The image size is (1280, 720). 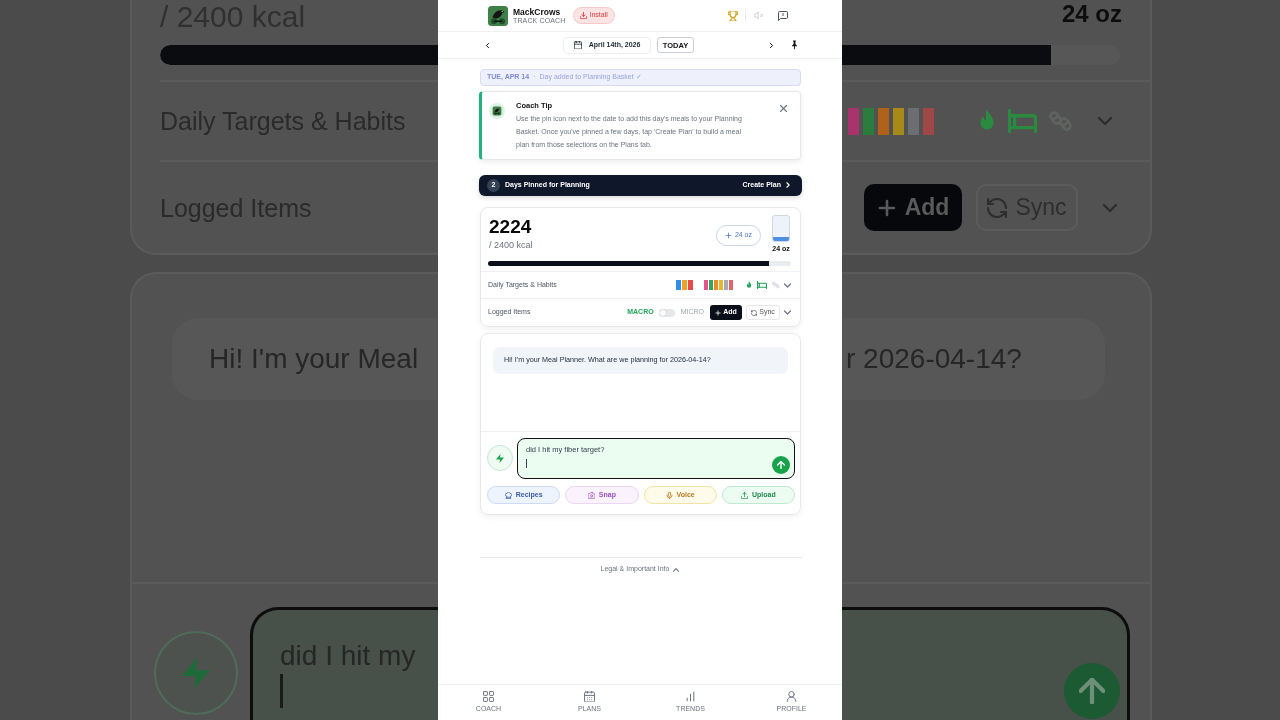 What do you see at coordinates (537, 11) in the screenshot?
I see `app-name: MackCrows` at bounding box center [537, 11].